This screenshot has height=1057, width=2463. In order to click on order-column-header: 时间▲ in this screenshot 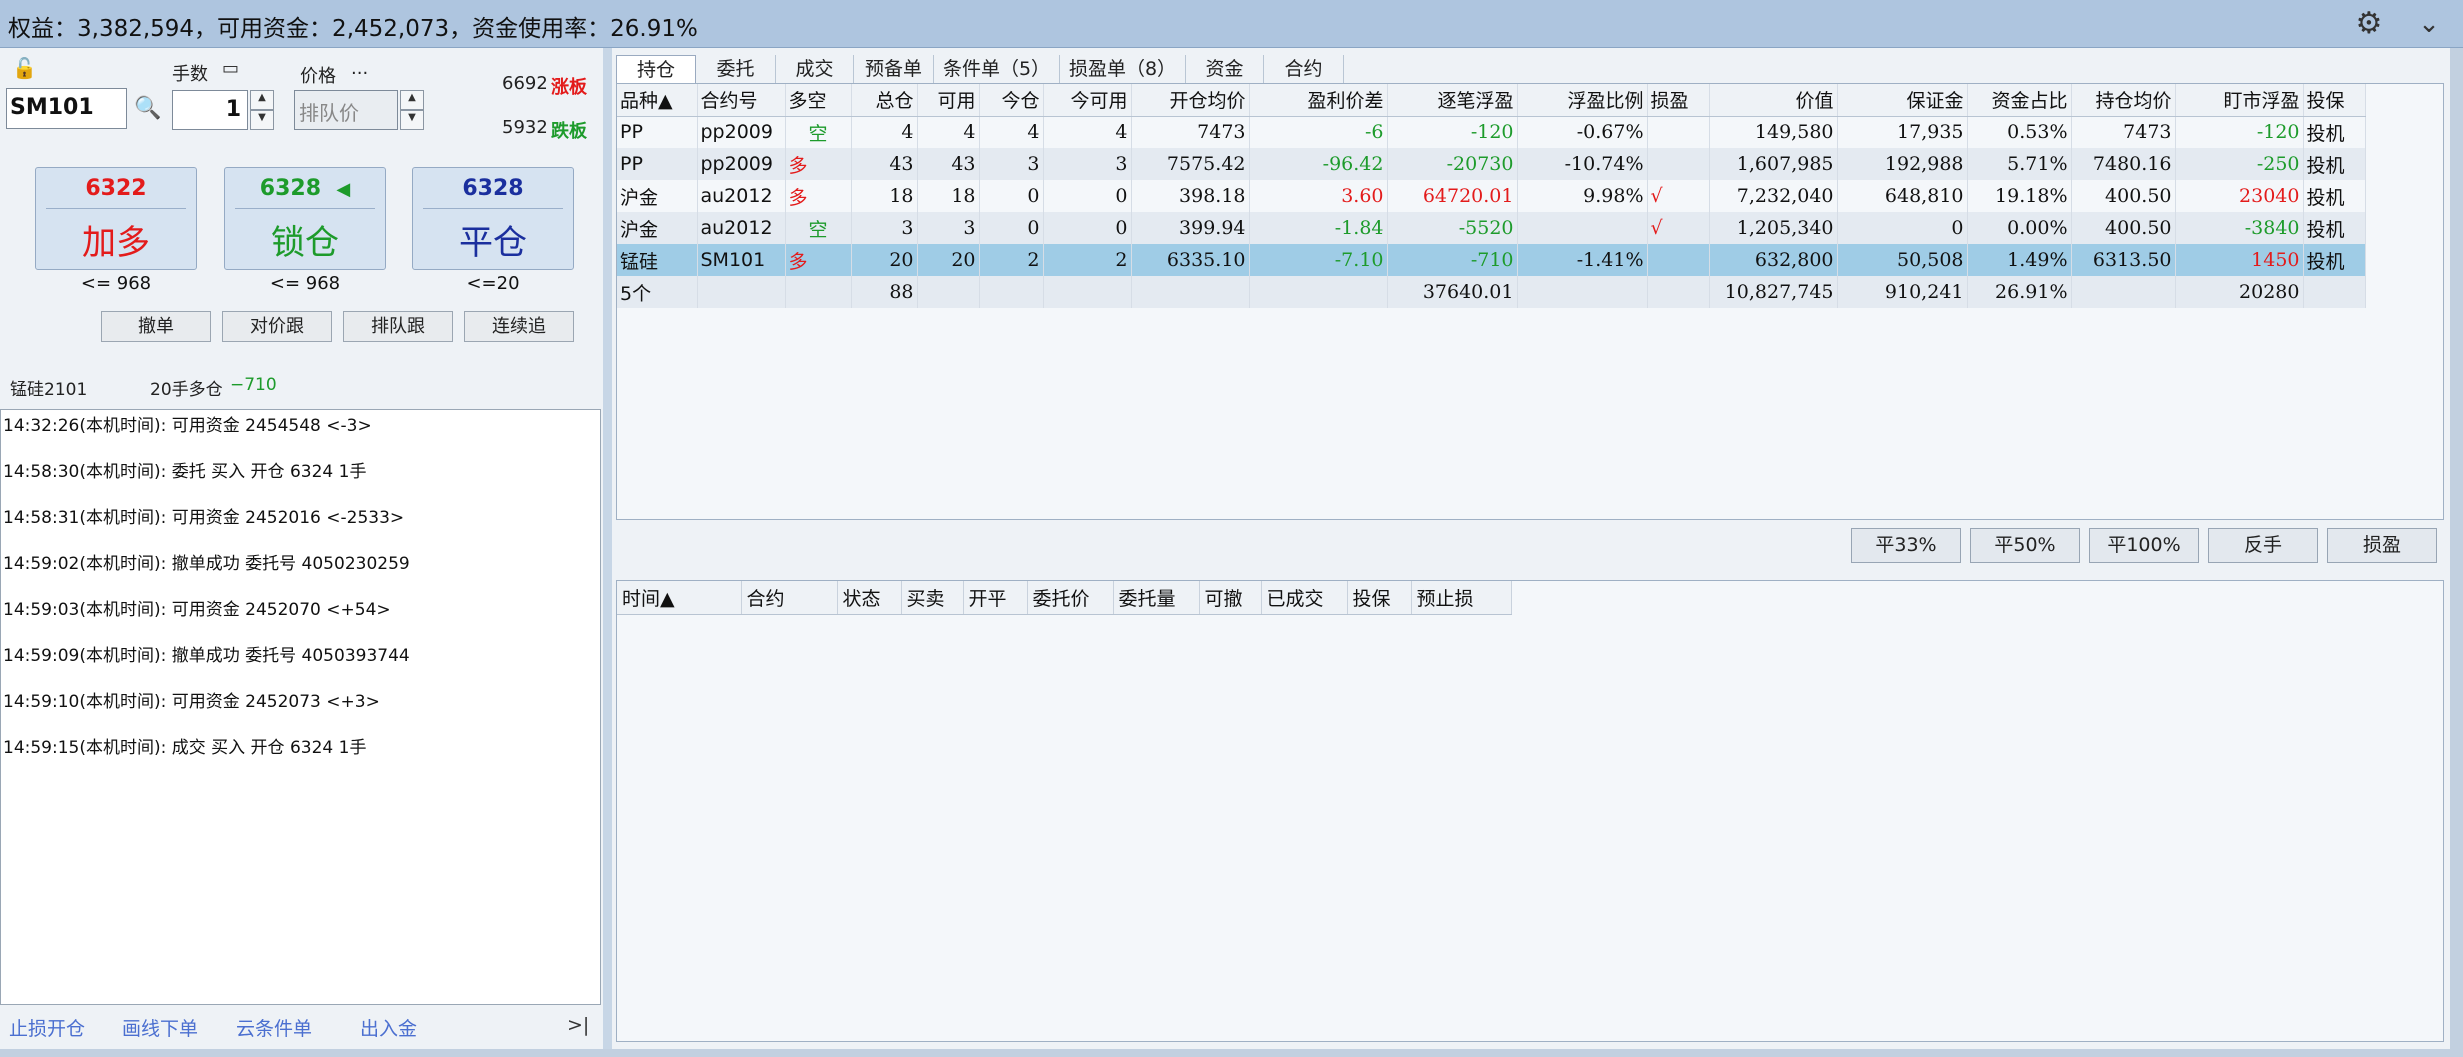, I will do `click(679, 598)`.